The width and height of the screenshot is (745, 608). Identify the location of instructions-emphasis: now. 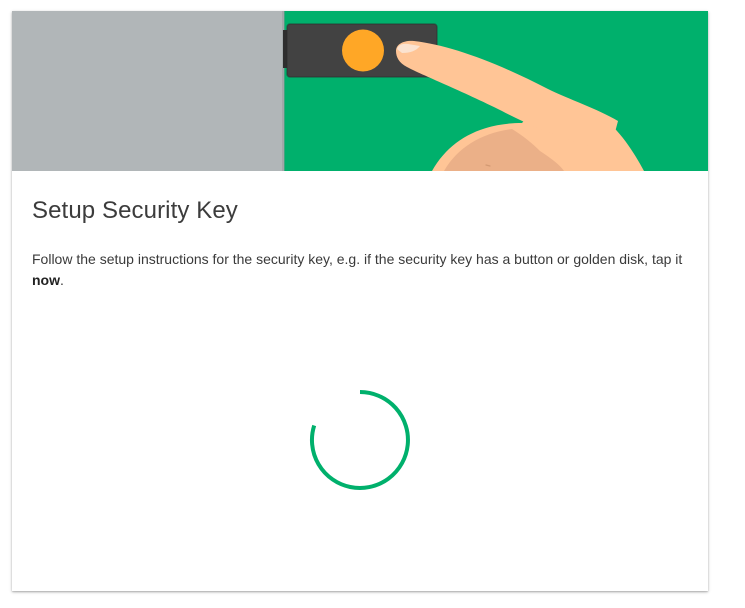
(46, 280).